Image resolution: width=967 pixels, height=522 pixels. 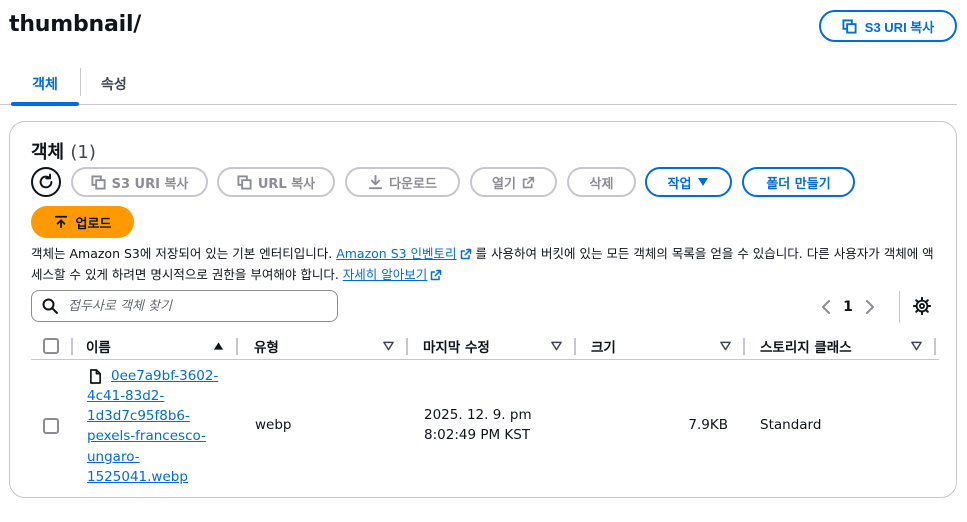 What do you see at coordinates (791, 425) in the screenshot?
I see `object-storage-class: Standard` at bounding box center [791, 425].